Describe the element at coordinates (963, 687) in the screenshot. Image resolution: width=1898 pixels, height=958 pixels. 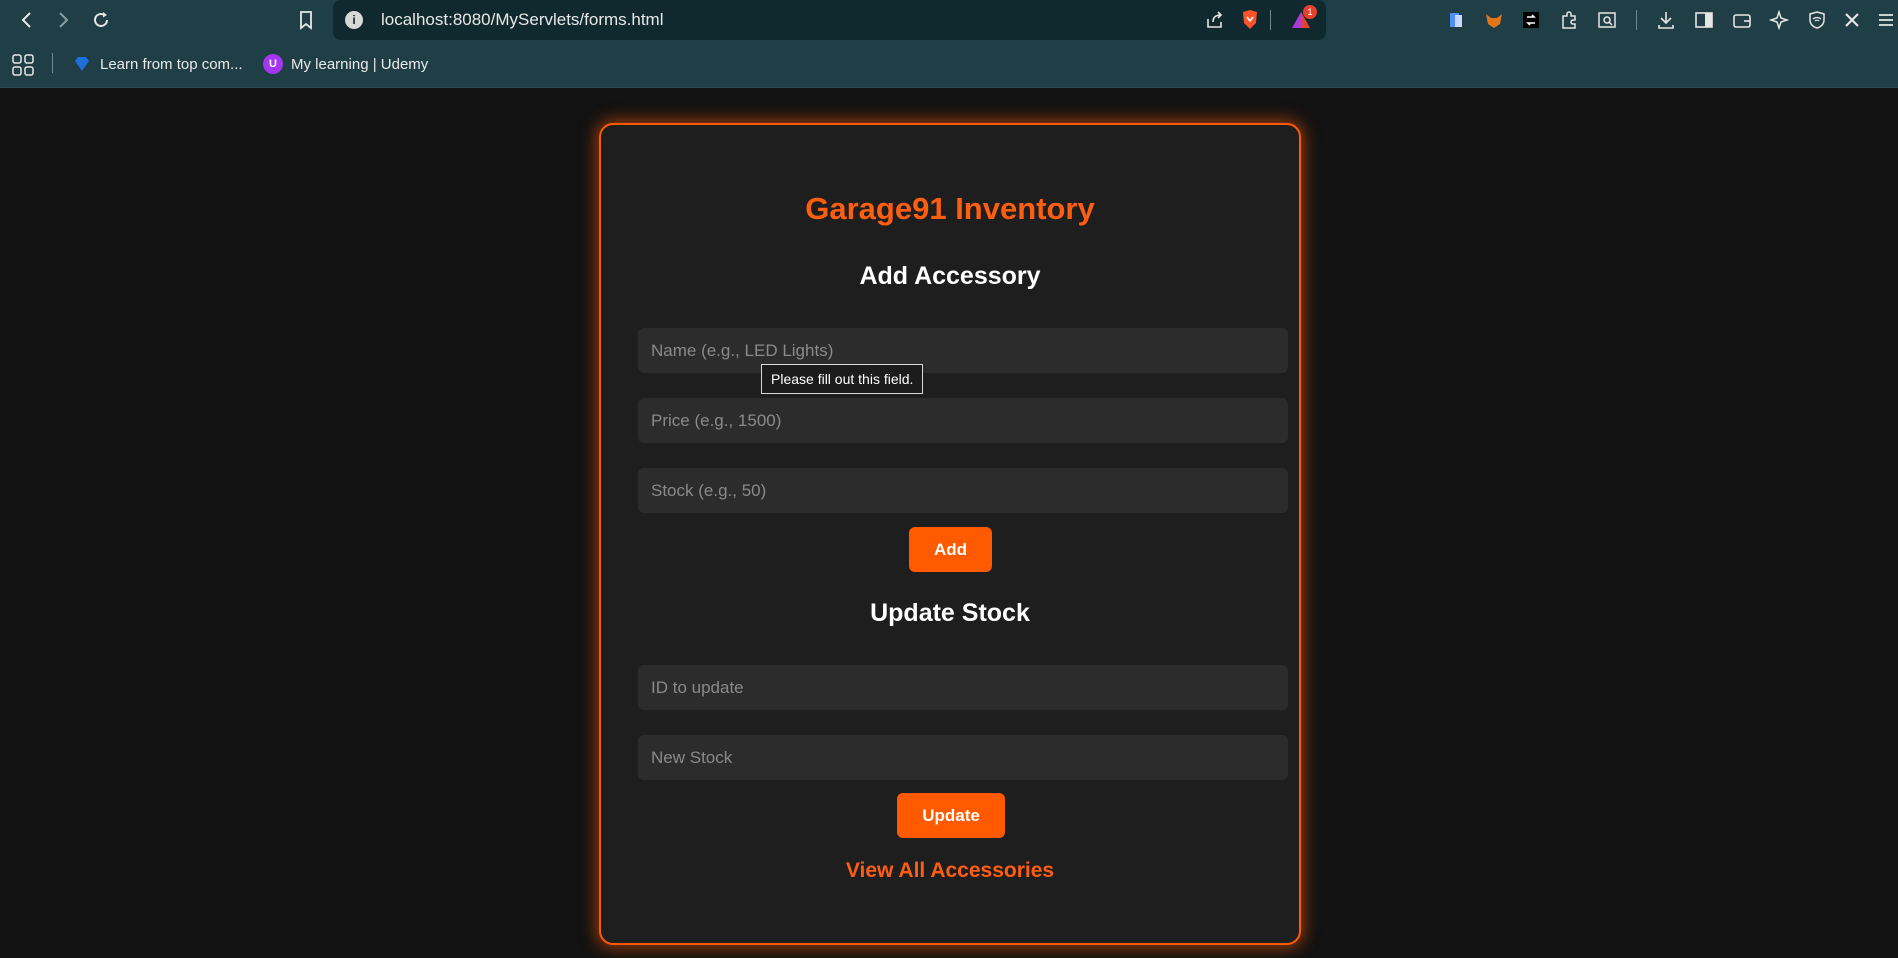
I see `id-input` at that location.